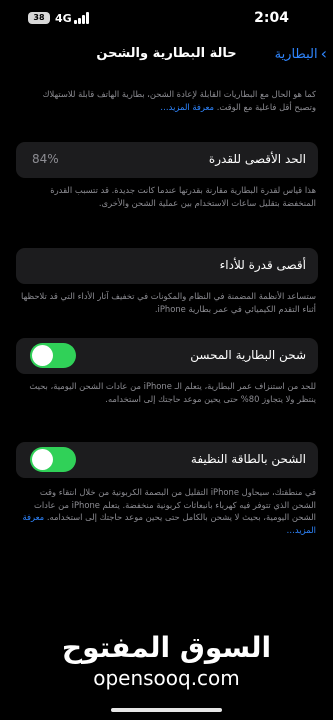  Describe the element at coordinates (167, 266) in the screenshot. I see `peak-performance-row: أقصى قدرة للأداء` at that location.